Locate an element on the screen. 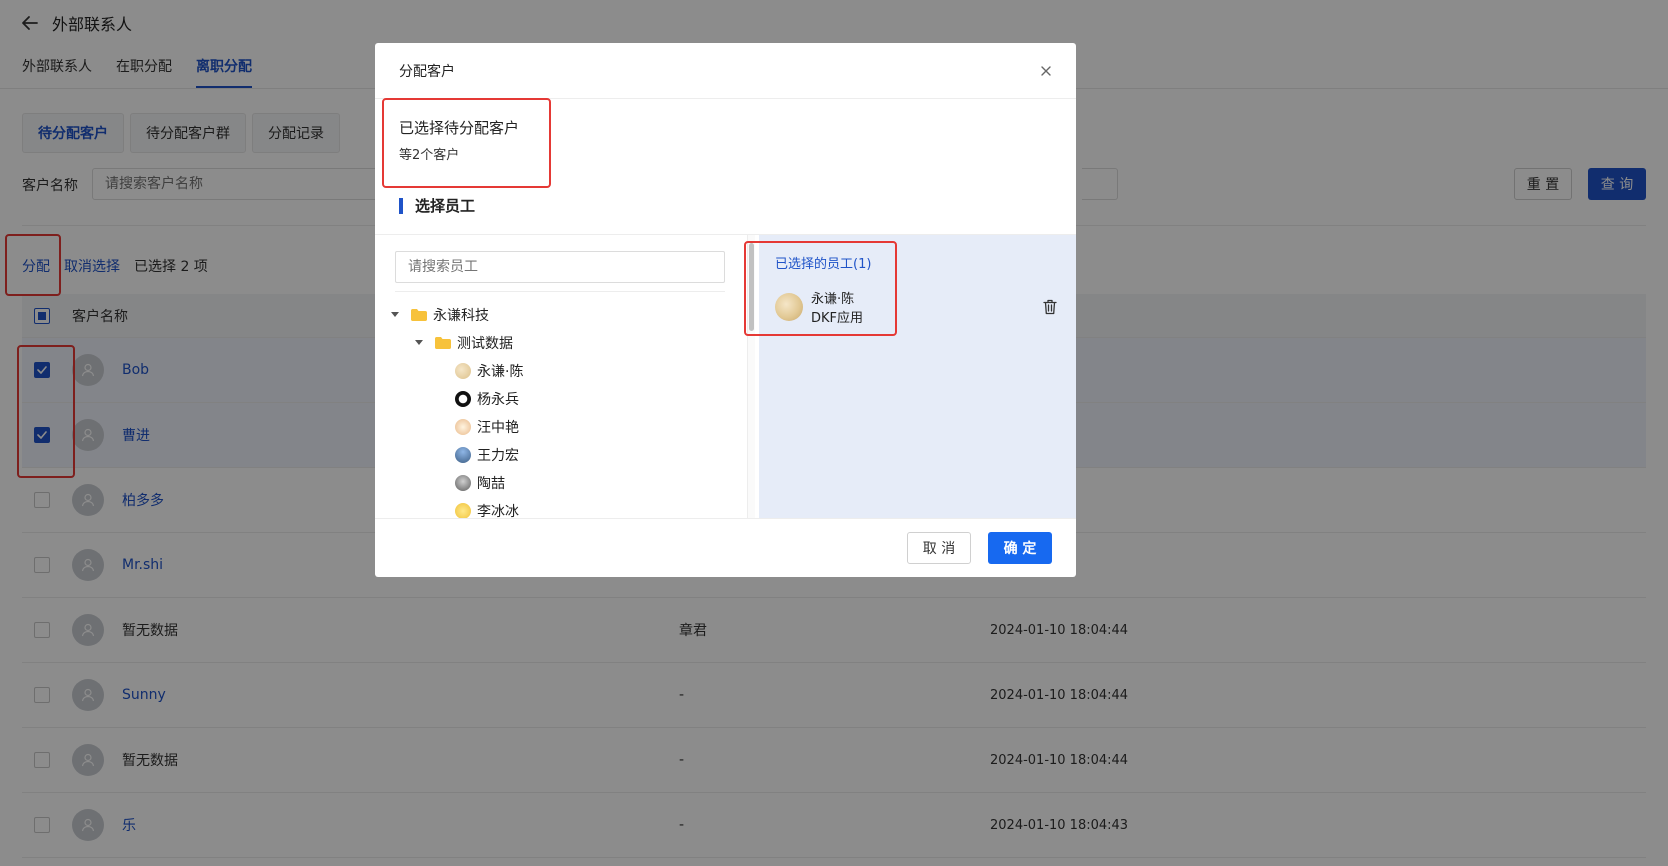 The width and height of the screenshot is (1668, 866). selected-employee-dept: DKF应用 is located at coordinates (837, 318).